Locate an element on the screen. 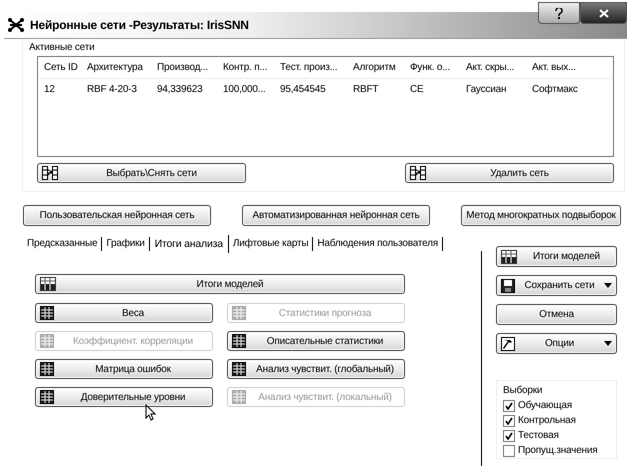 The image size is (627, 473). tab: Итоги анализа is located at coordinates (189, 244).